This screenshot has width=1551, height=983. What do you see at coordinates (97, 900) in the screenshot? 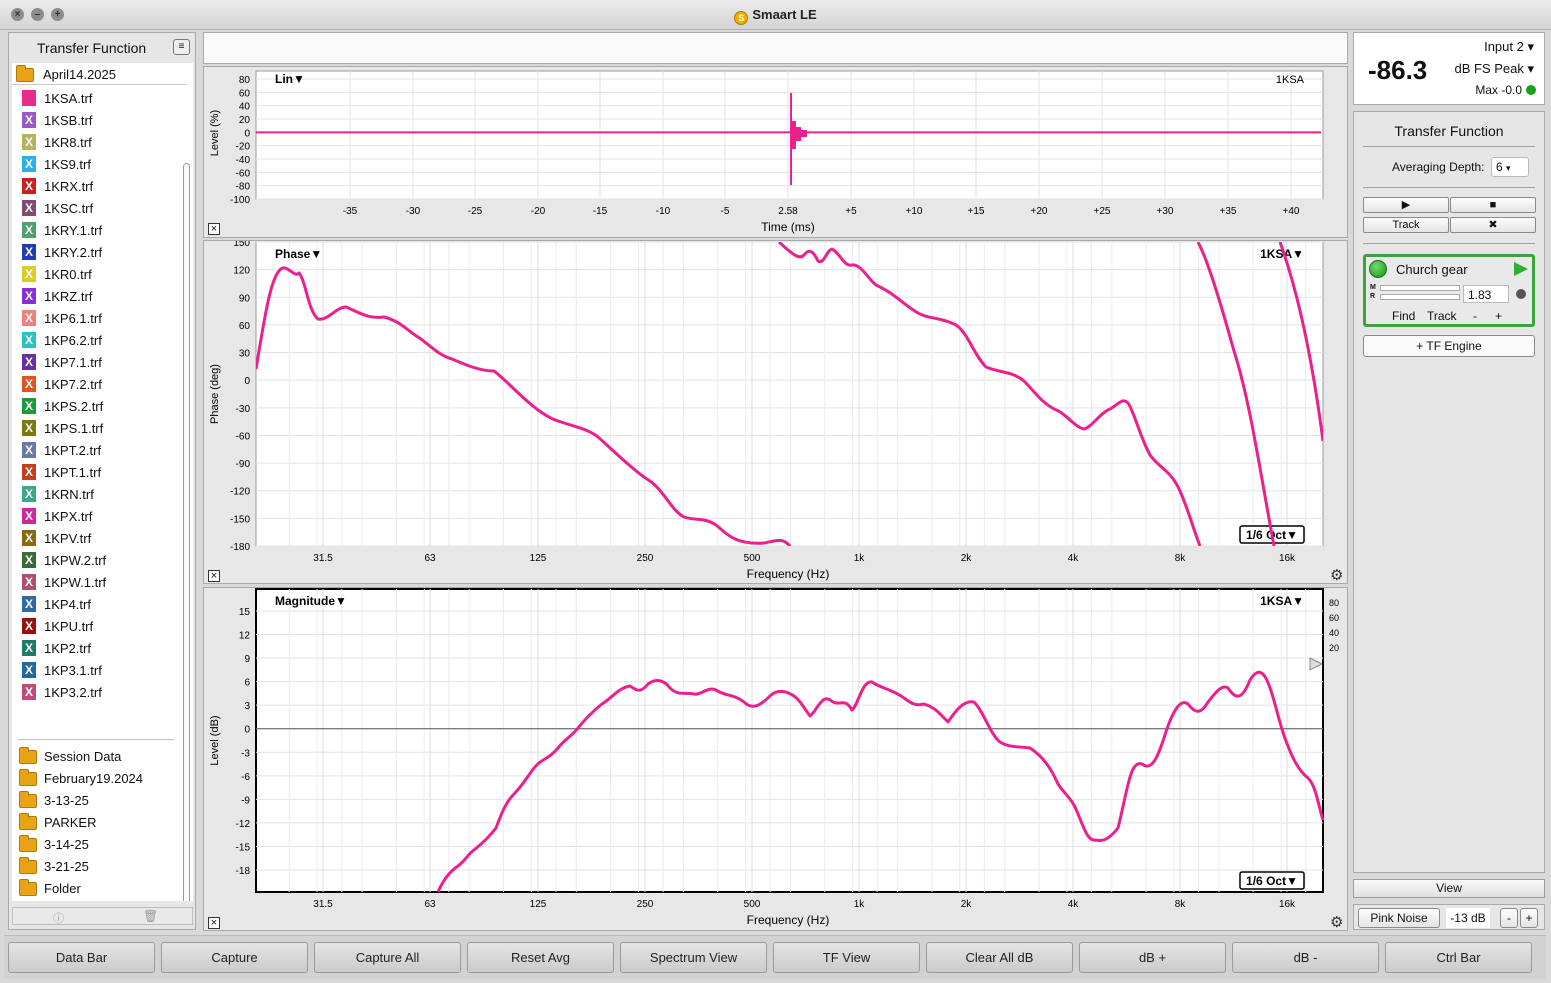
I see `folder-item: Folder2` at bounding box center [97, 900].